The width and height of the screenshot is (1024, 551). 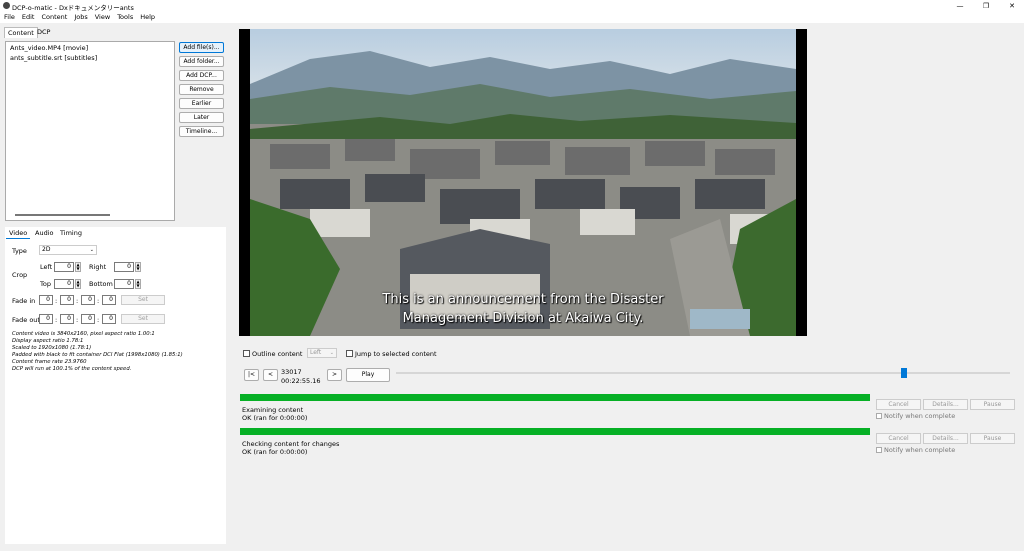 What do you see at coordinates (46, 319) in the screenshot?
I see `fade-out-hours: 0` at bounding box center [46, 319].